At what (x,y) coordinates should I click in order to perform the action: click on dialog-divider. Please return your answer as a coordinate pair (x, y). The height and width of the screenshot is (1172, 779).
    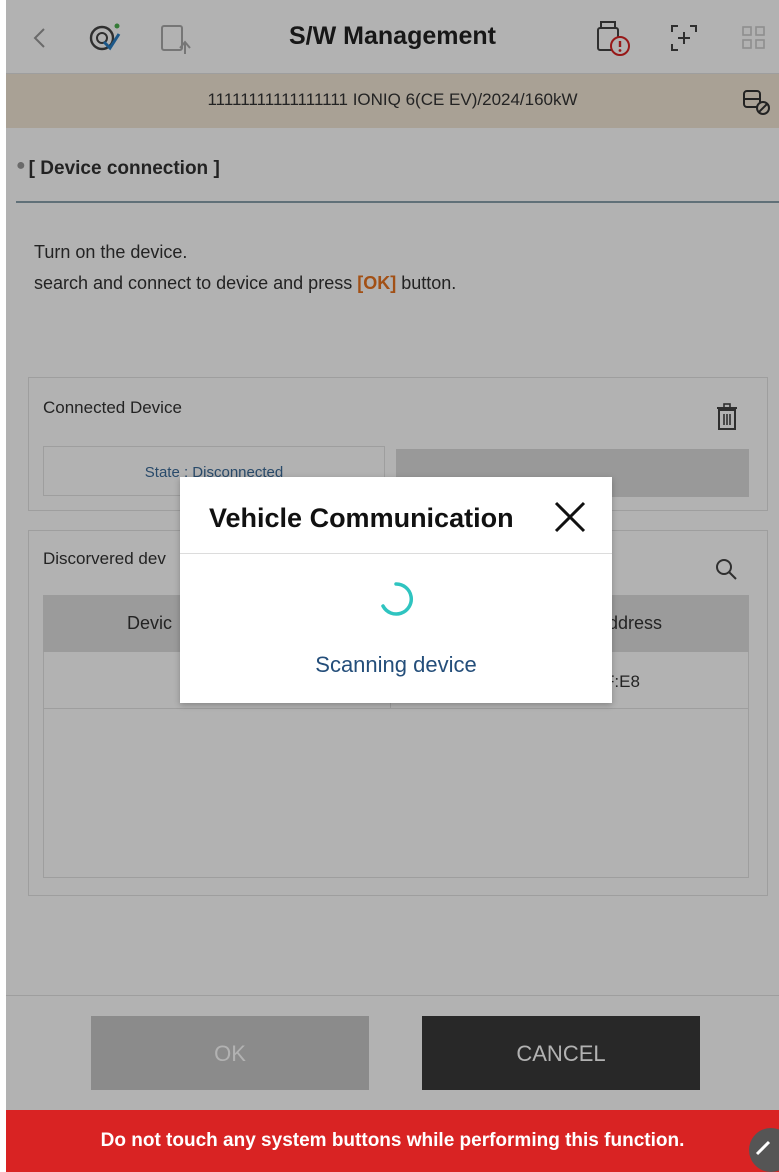
    Looking at the image, I should click on (396, 553).